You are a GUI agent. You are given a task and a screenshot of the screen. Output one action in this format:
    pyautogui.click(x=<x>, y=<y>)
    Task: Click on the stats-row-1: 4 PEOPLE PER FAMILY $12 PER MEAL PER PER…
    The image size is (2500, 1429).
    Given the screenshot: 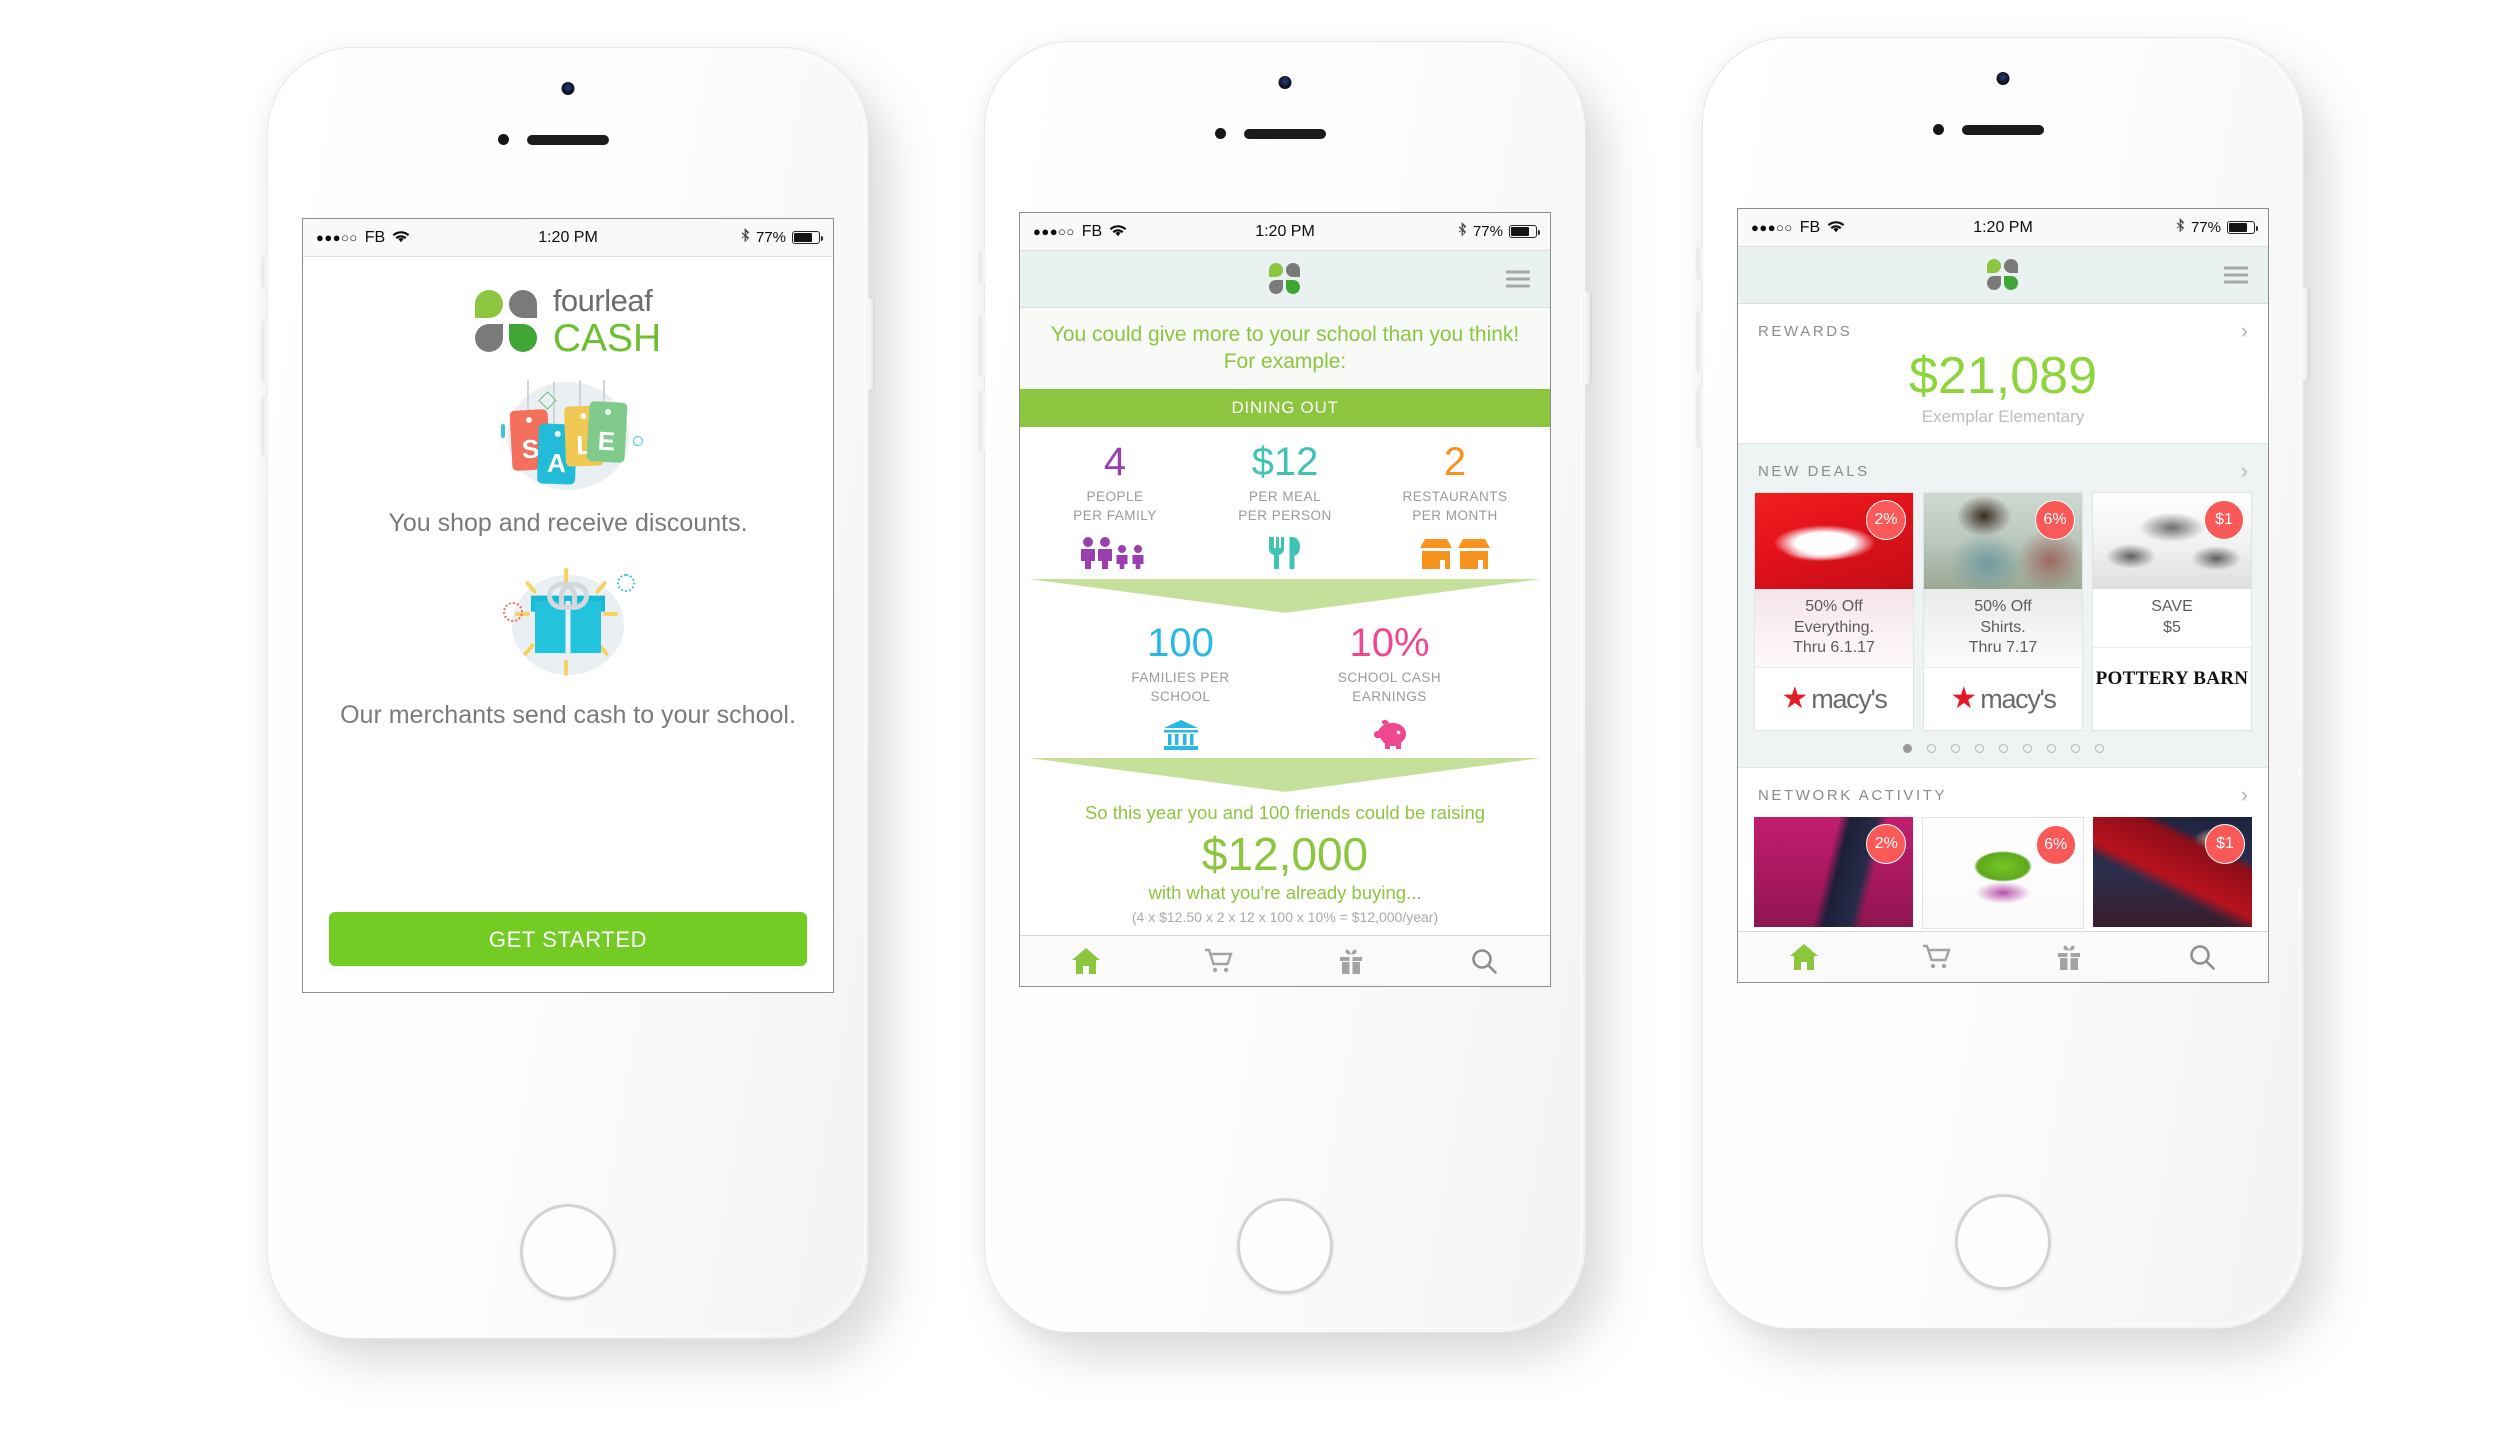 What is the action you would take?
    pyautogui.click(x=1285, y=500)
    